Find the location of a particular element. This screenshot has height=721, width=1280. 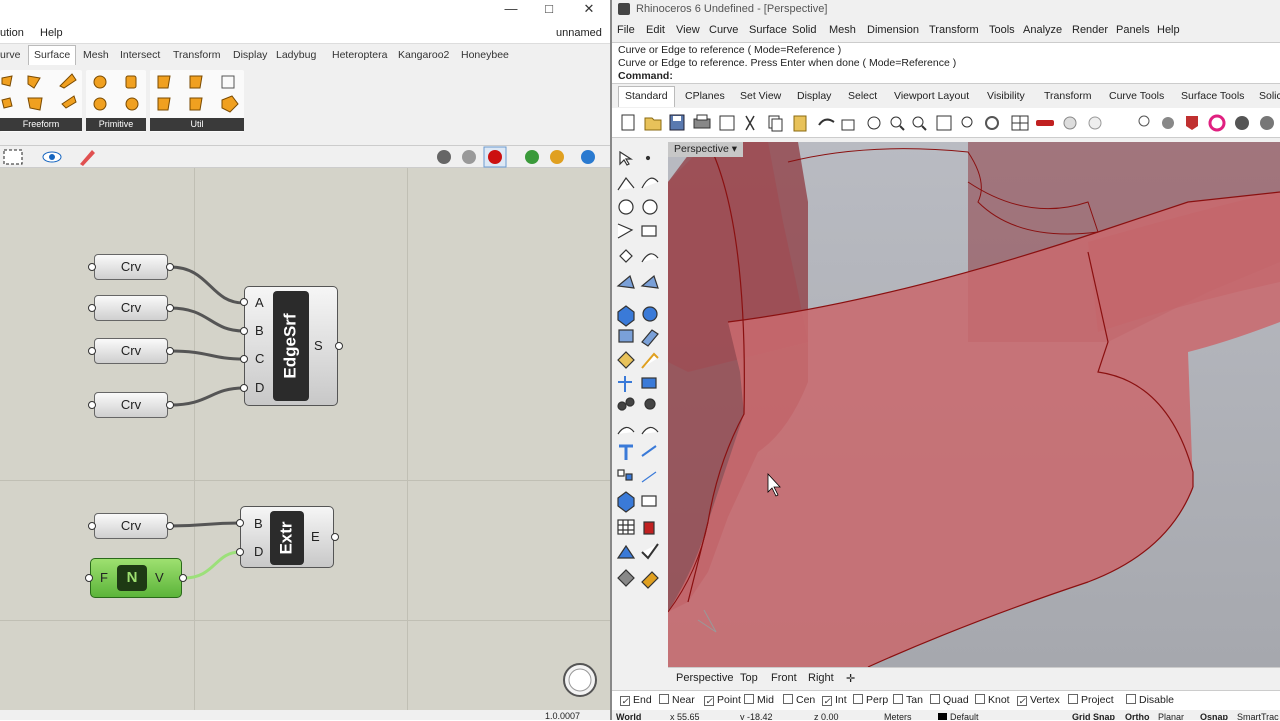

status-layer: Default is located at coordinates (958, 716).